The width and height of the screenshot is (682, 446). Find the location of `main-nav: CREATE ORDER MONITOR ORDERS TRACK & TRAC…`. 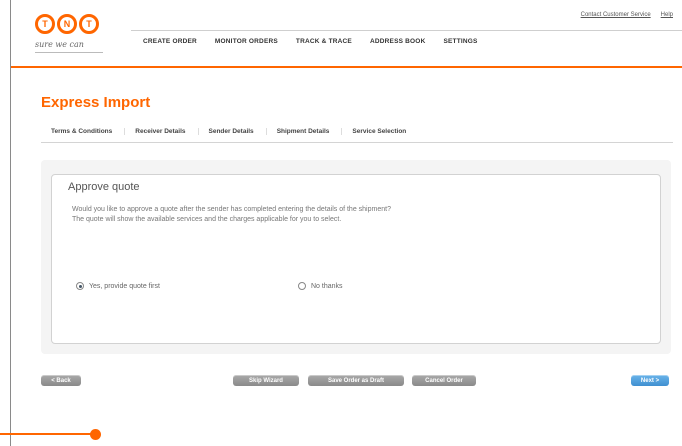

main-nav: CREATE ORDER MONITOR ORDERS TRACK & TRAC… is located at coordinates (319, 41).